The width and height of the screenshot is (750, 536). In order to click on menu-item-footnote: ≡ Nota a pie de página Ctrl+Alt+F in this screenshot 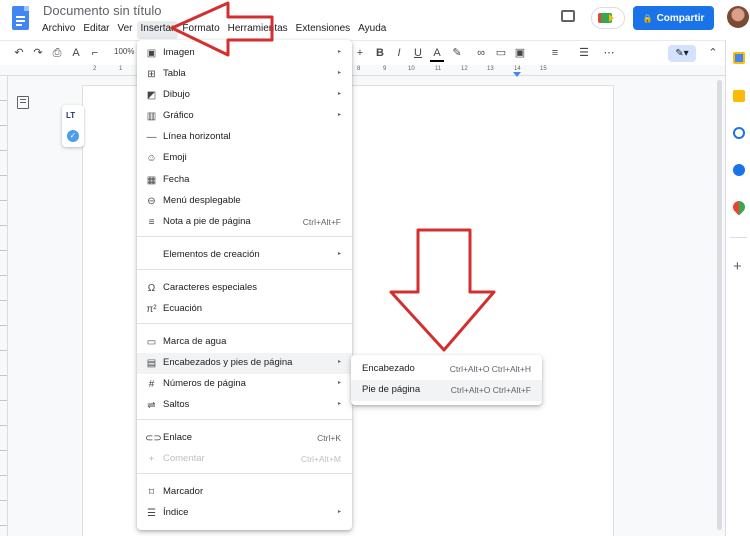, I will do `click(244, 222)`.